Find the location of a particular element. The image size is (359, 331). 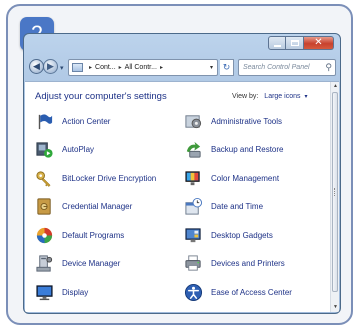

forward-button: ▶ is located at coordinates (50, 66).